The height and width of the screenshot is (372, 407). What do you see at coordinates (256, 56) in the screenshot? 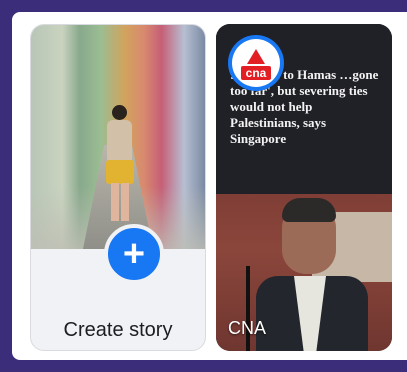
I see `cna-logo-icon` at bounding box center [256, 56].